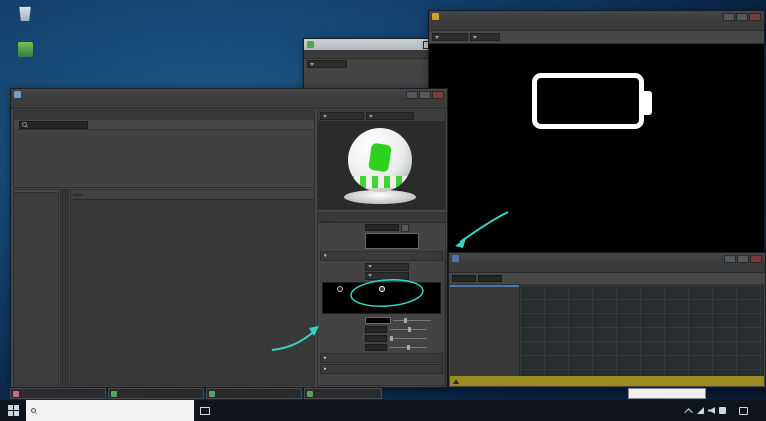  Describe the element at coordinates (104, 410) in the screenshot. I see `taskbar-search-input` at that location.